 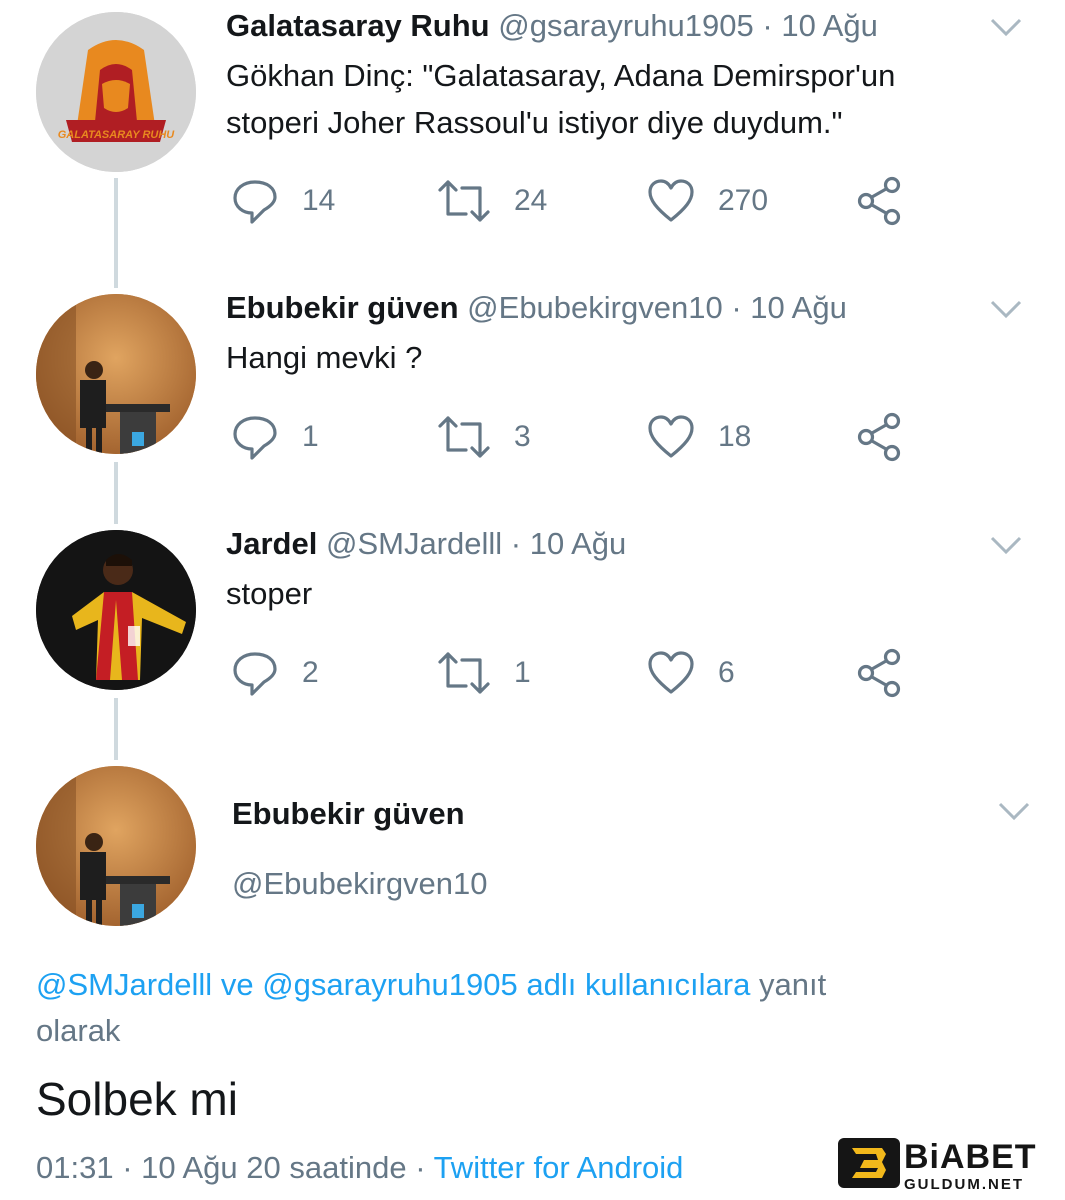 What do you see at coordinates (970, 1157) in the screenshot?
I see `watermark-brand: BiABET` at bounding box center [970, 1157].